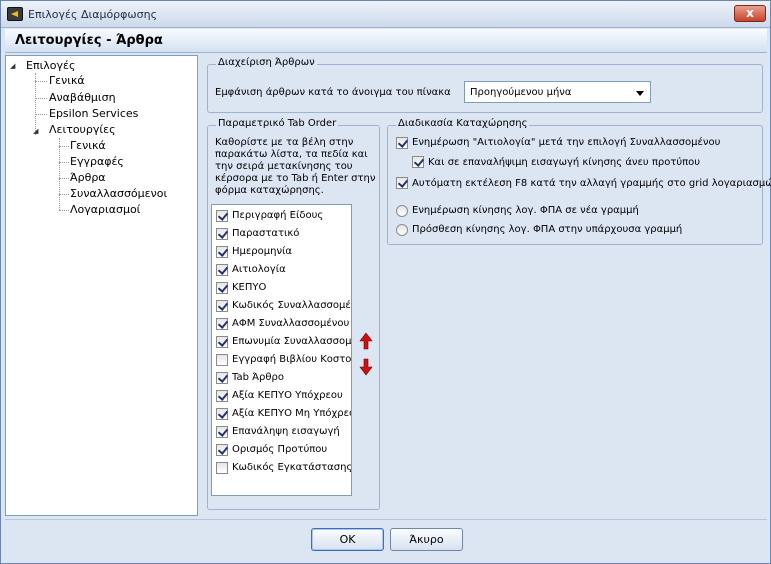 The image size is (771, 564). What do you see at coordinates (277, 123) in the screenshot?
I see `group-title: Παραμετρικό Tab Order` at bounding box center [277, 123].